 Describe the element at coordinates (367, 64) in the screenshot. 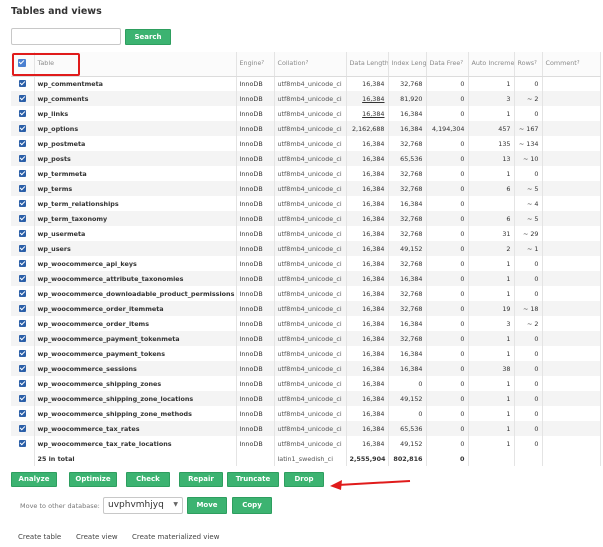

I see `column-header-data-length: Data Length?` at that location.